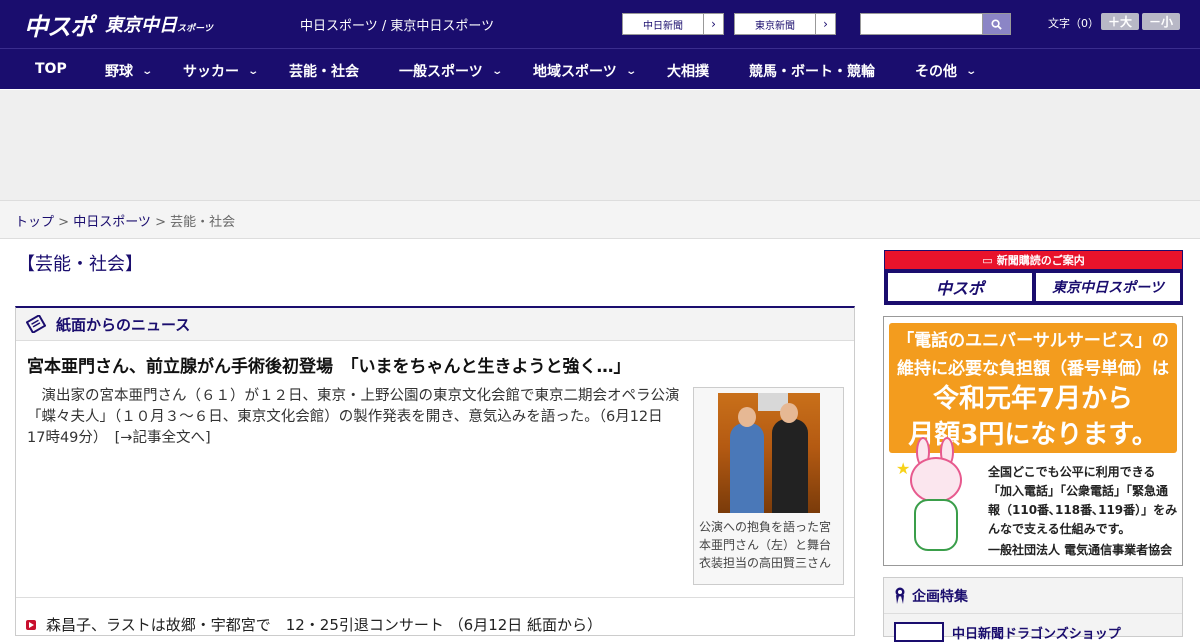 This screenshot has height=642, width=1200. Describe the element at coordinates (785, 24) in the screenshot. I see `tokyo-shimbun-button: 東京新聞 ›` at that location.